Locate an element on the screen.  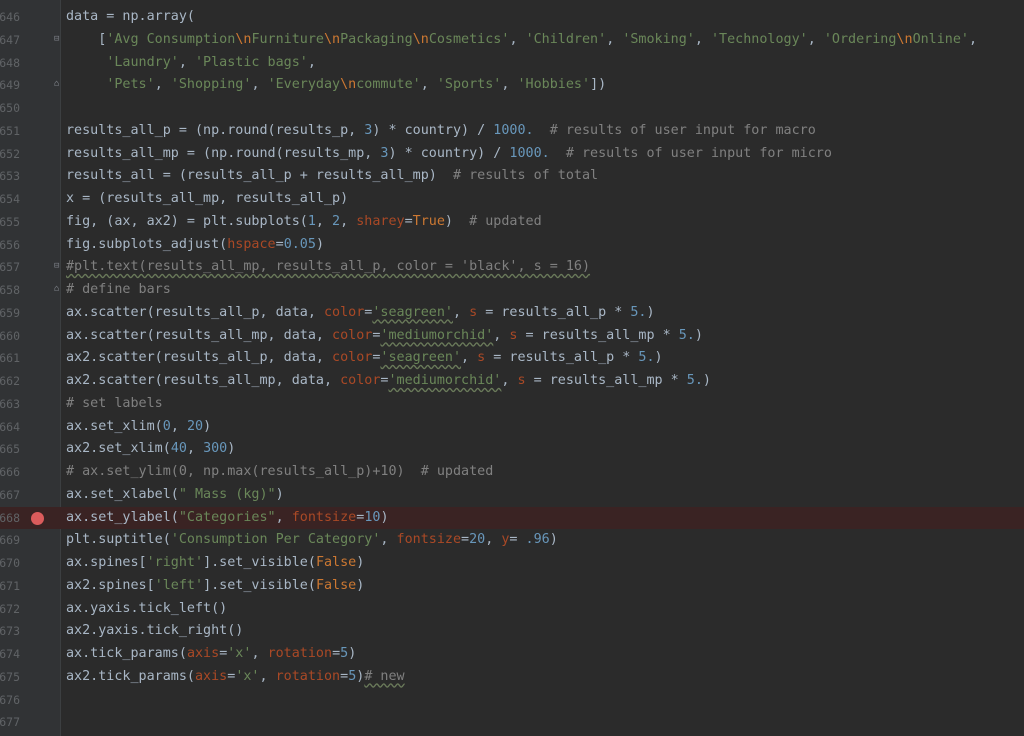
code-line: 650 is located at coordinates (512, 108).